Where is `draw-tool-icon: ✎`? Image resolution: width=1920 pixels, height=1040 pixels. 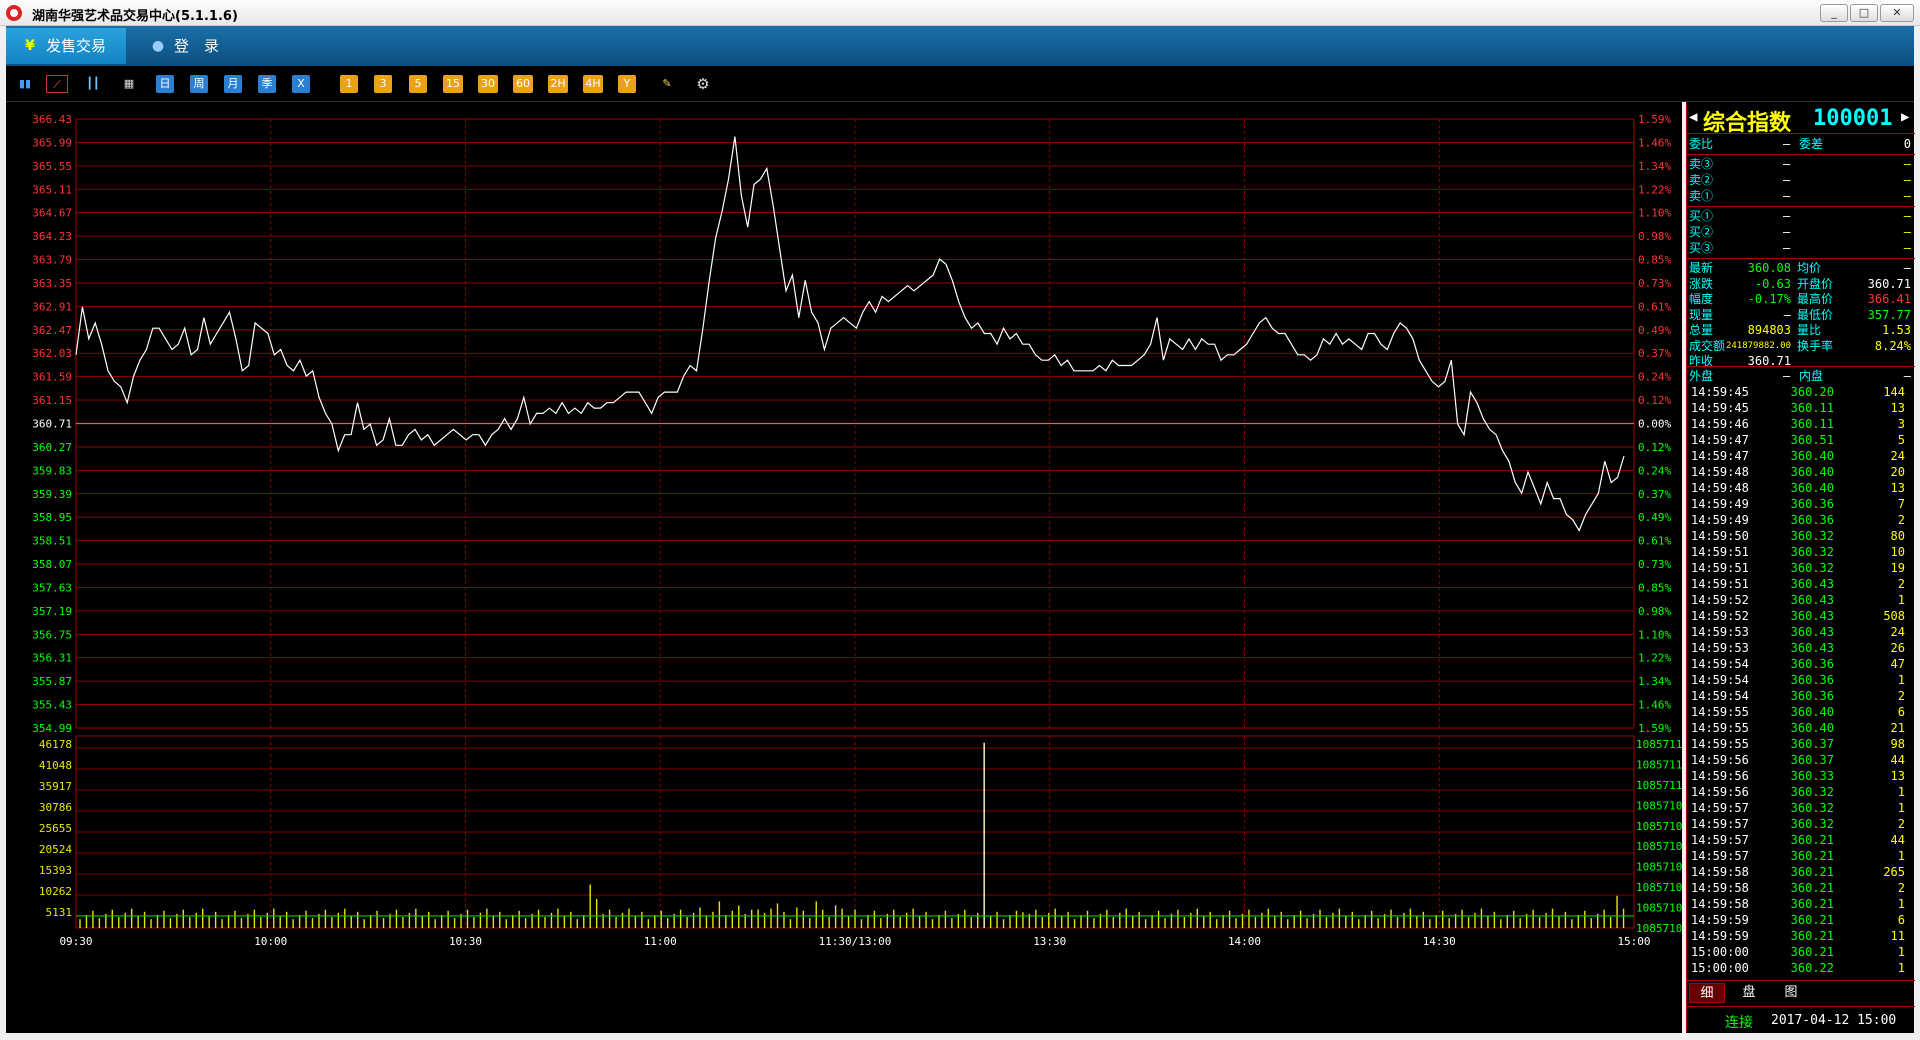
draw-tool-icon: ✎ is located at coordinates (667, 84).